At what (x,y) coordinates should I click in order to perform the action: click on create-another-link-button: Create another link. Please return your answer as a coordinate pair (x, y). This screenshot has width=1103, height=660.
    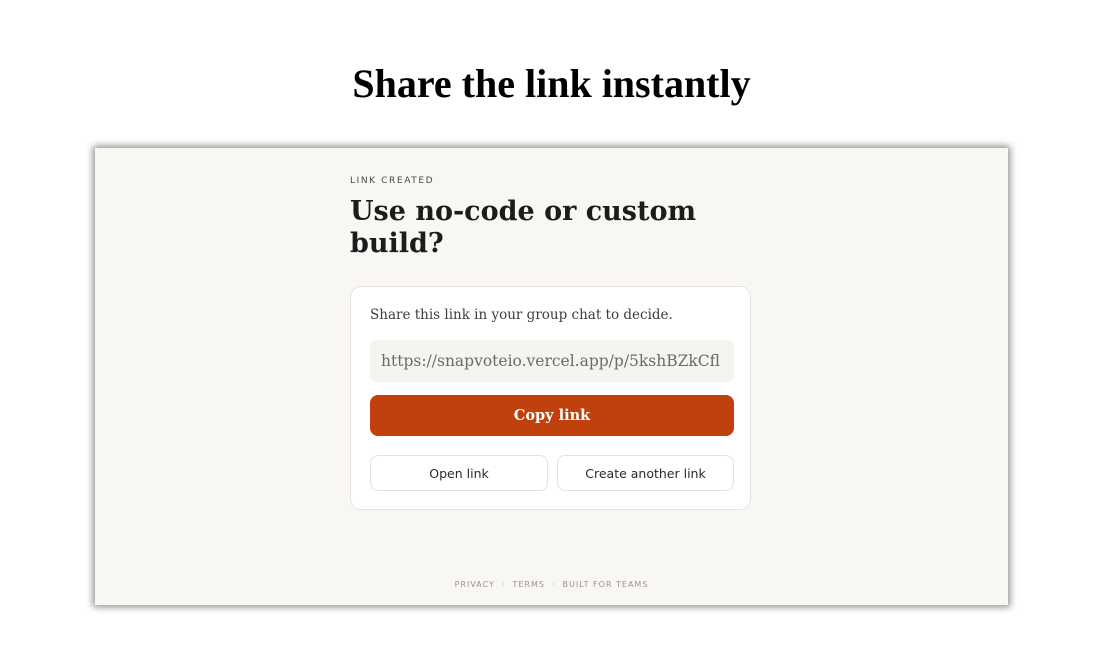
    Looking at the image, I should click on (645, 473).